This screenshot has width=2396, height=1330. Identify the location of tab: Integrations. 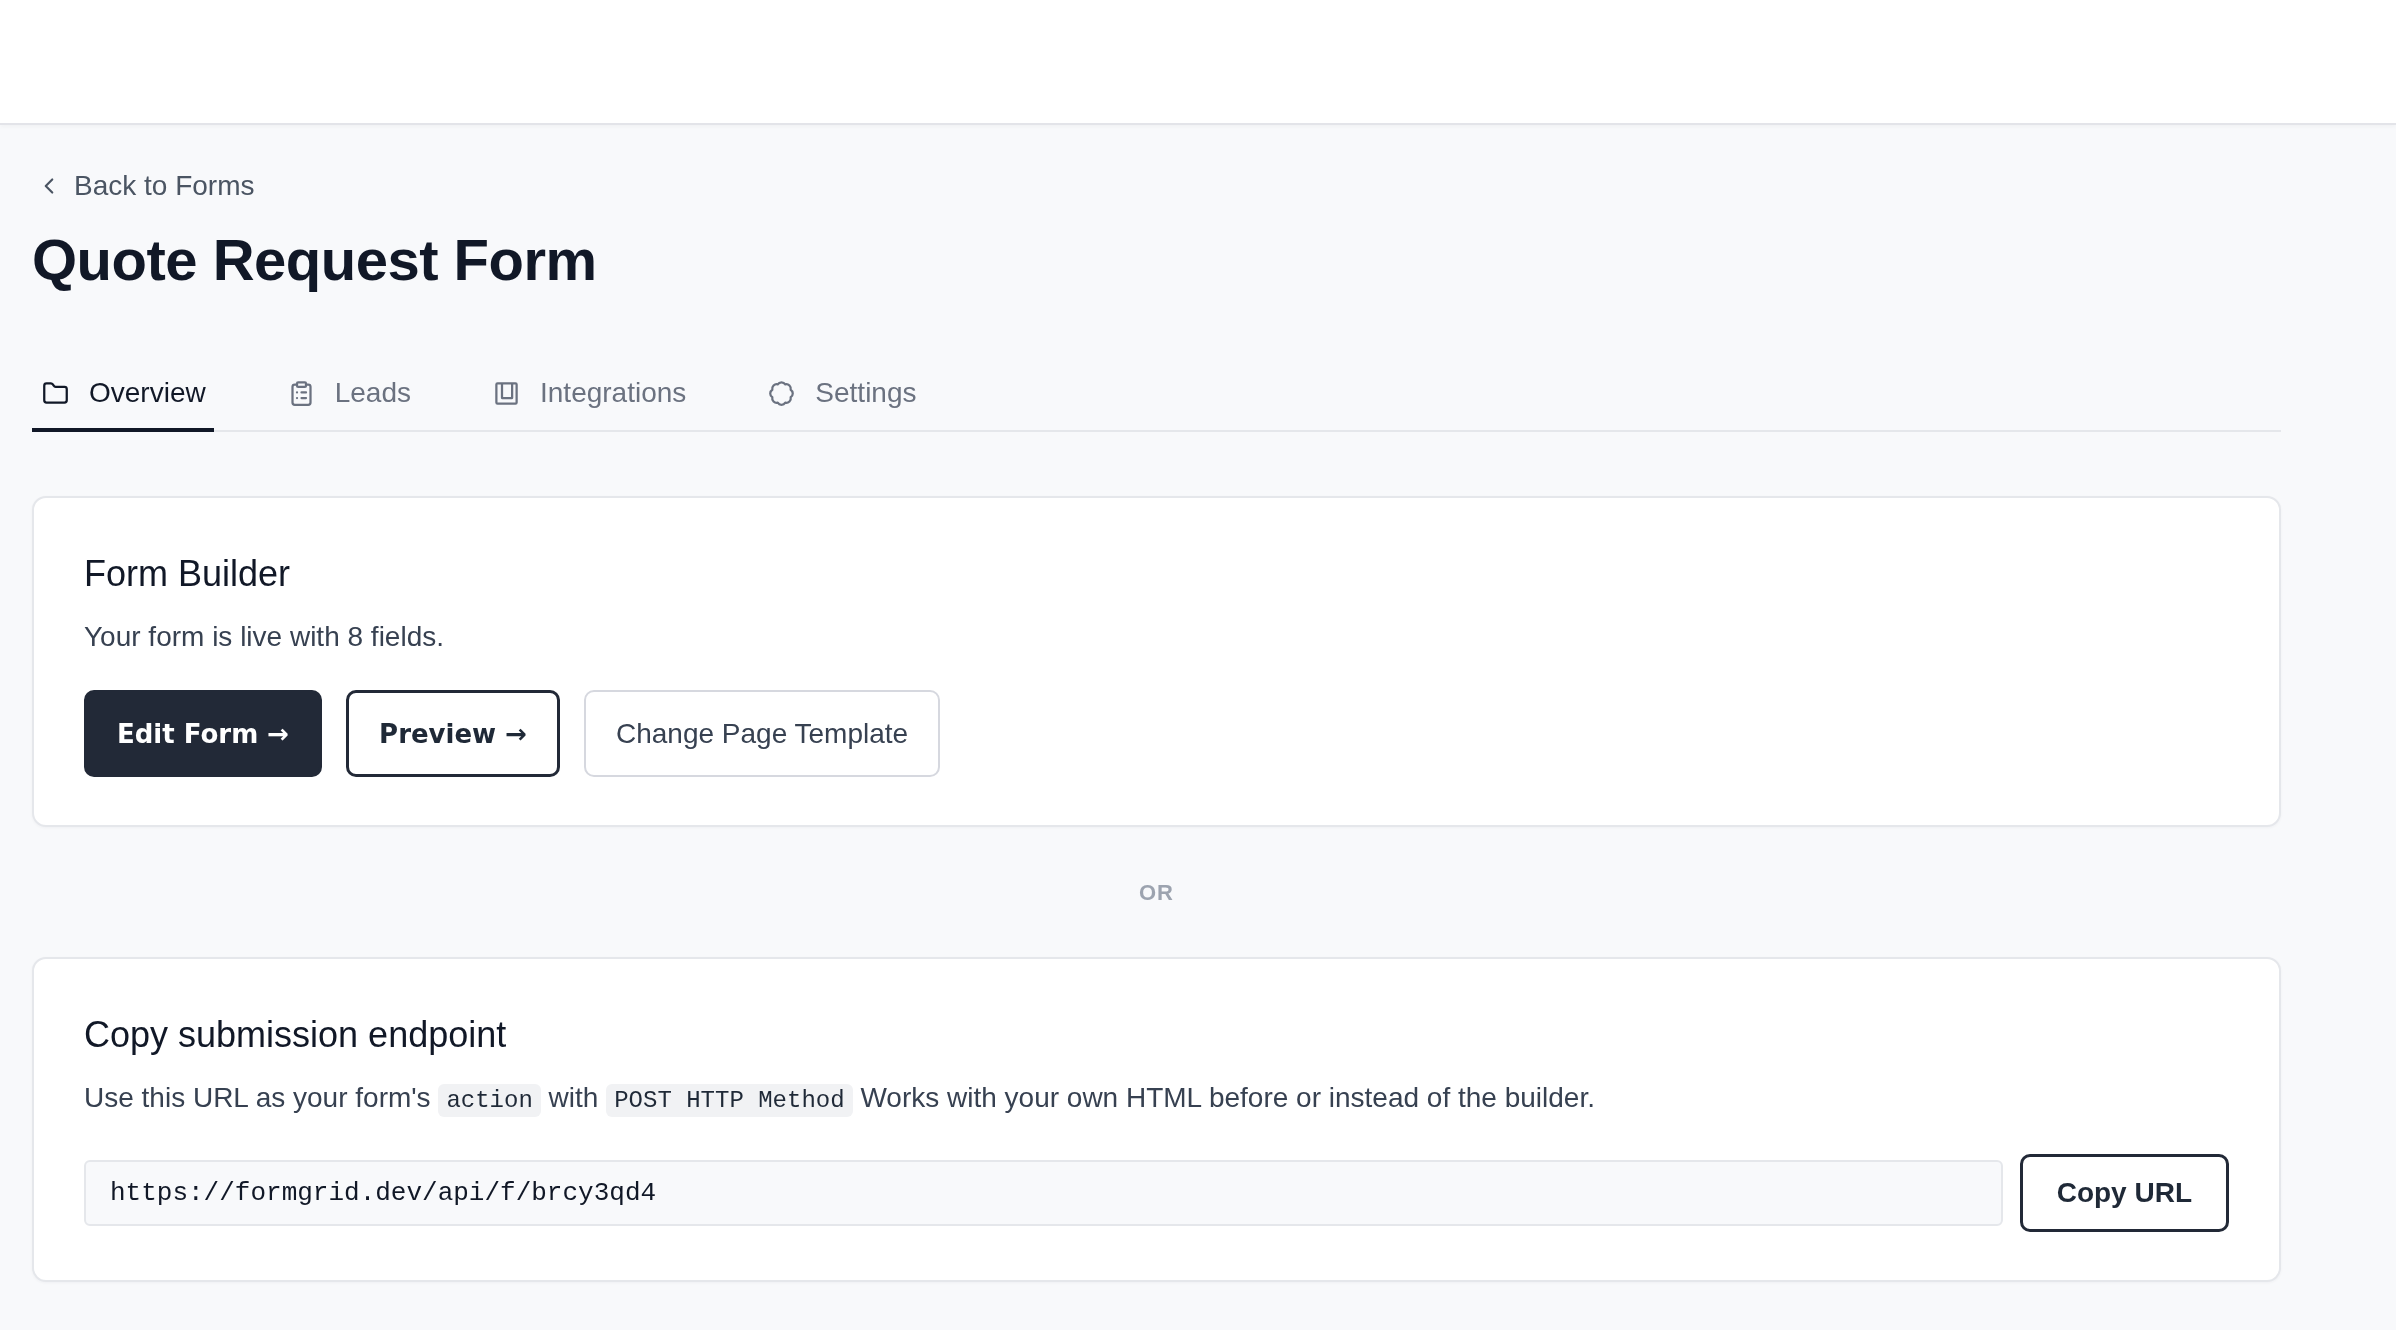
(589, 394).